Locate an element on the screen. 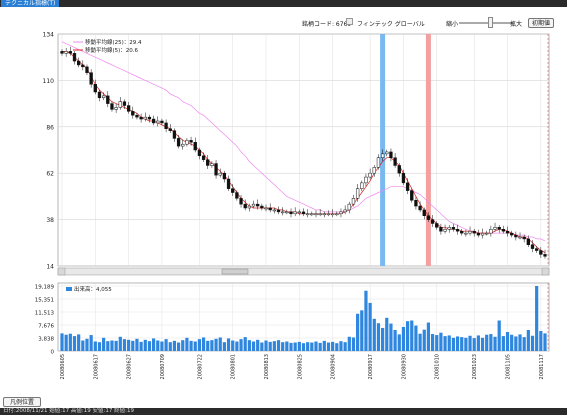 This screenshot has width=567, height=415. xtick-label: 20080801 is located at coordinates (234, 366).